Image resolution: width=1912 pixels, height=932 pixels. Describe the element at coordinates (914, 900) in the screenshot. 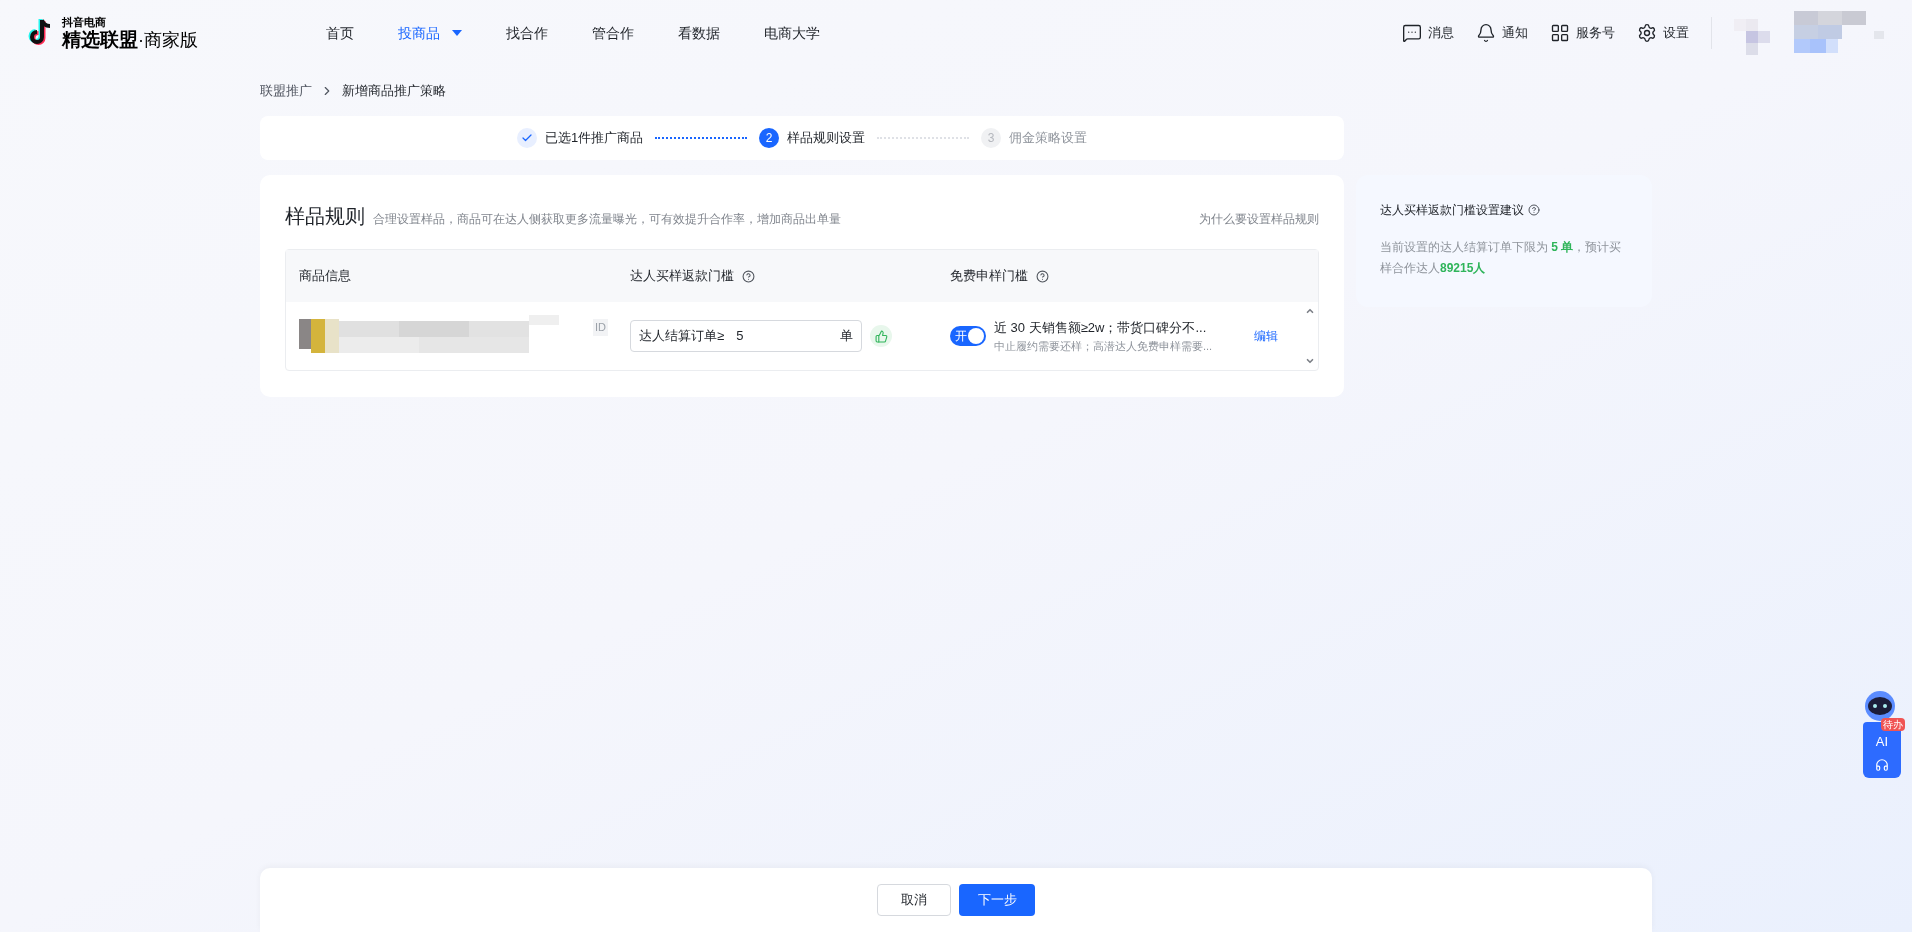

I see `cancel-button: 取消` at that location.